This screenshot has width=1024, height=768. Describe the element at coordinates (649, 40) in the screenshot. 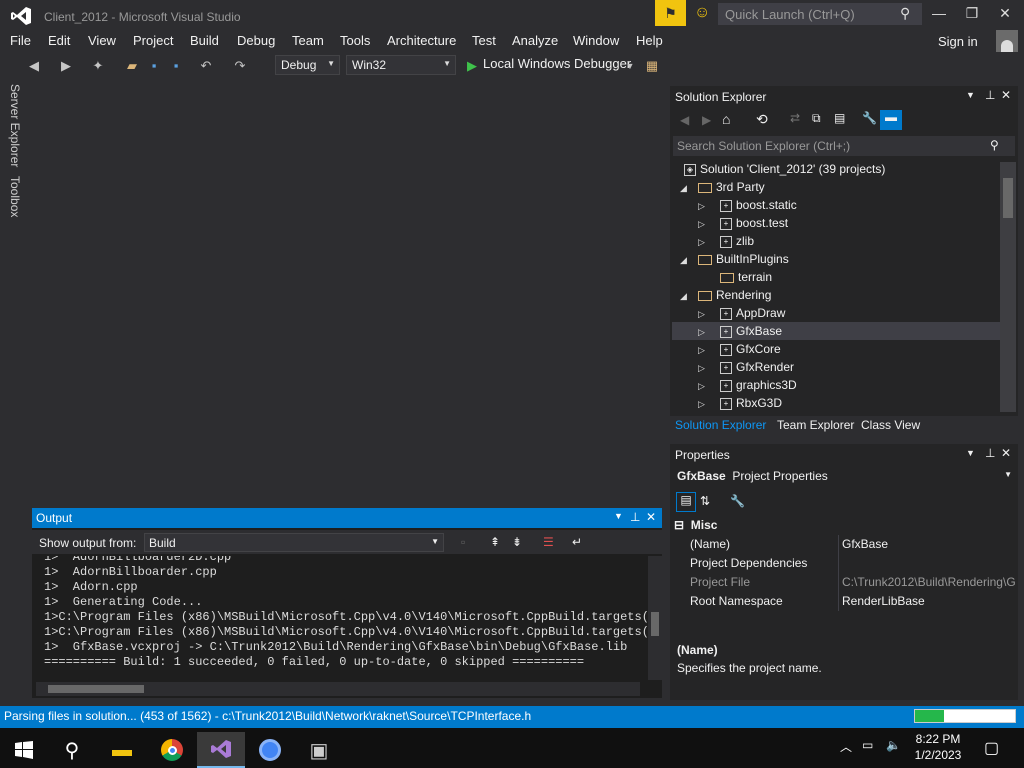

I see `menu-help: Help` at that location.